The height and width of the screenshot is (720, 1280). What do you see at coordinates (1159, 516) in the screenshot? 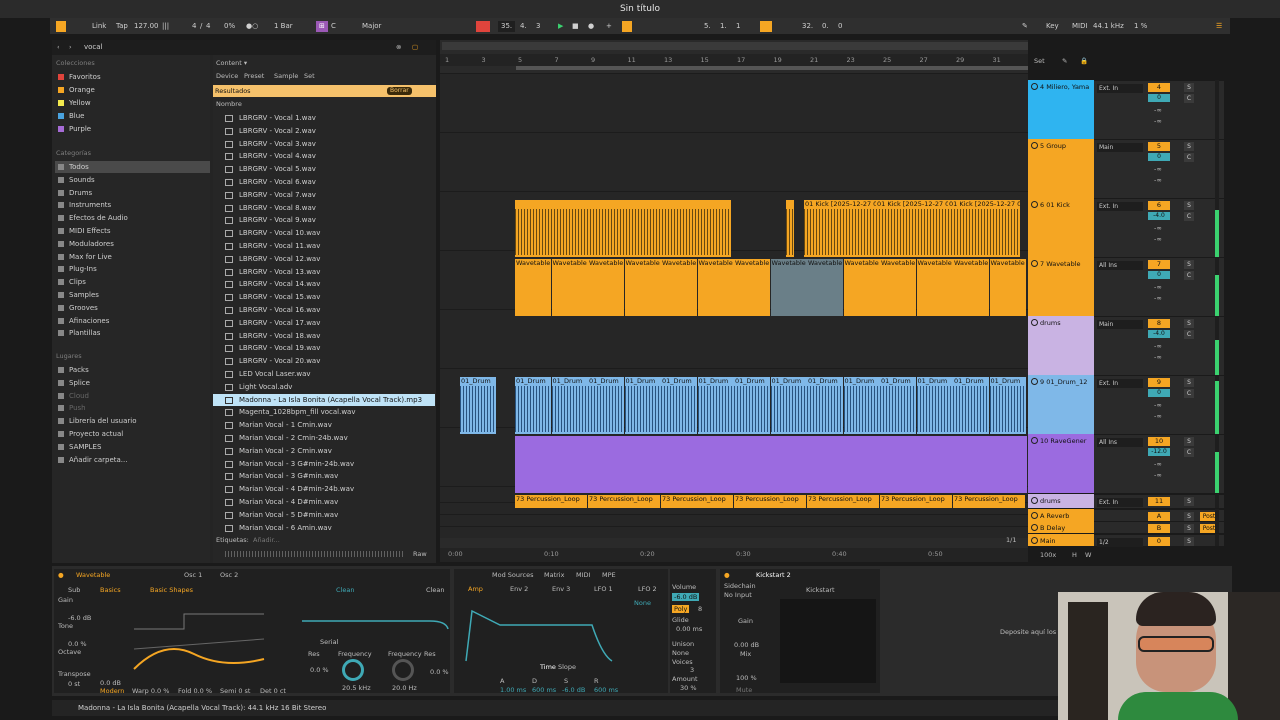
I see `track-activator: A` at bounding box center [1159, 516].